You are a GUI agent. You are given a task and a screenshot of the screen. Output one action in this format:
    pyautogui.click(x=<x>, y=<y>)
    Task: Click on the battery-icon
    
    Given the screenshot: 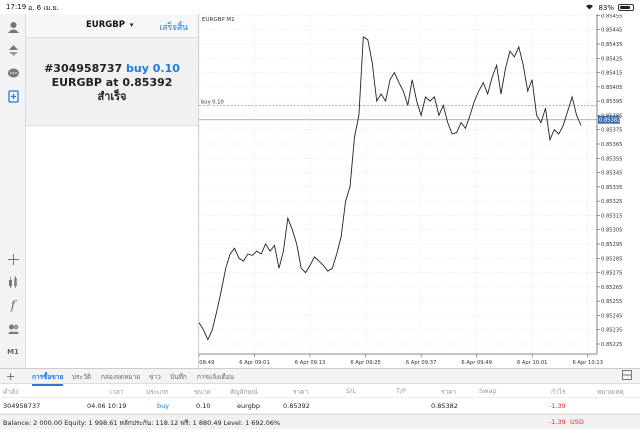 What is the action you would take?
    pyautogui.click(x=626, y=7)
    